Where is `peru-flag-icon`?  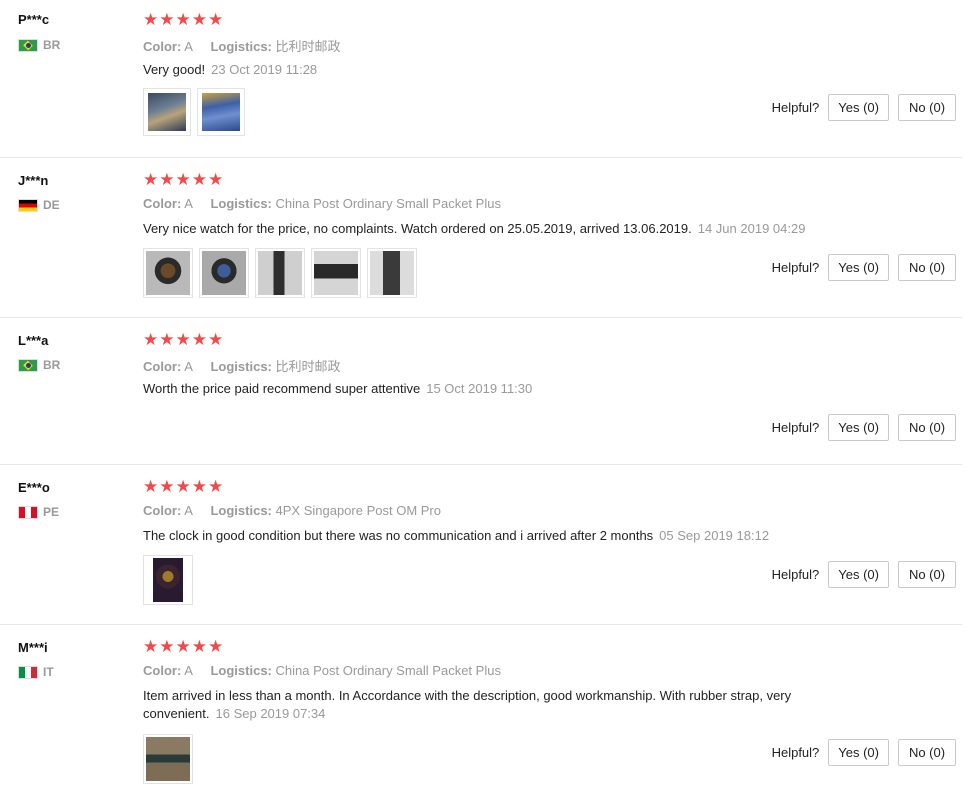 peru-flag-icon is located at coordinates (28, 512).